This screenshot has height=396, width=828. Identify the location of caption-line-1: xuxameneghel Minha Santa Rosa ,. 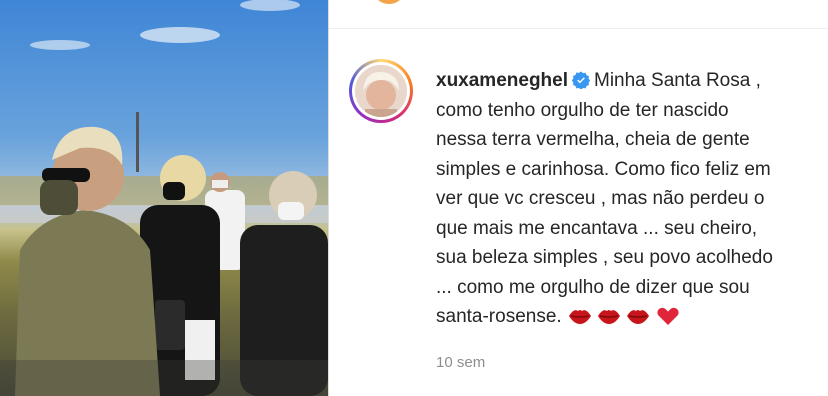
(632, 81).